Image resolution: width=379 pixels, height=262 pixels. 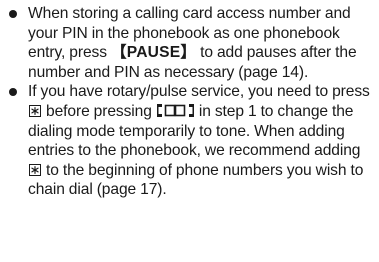 What do you see at coordinates (153, 53) in the screenshot?
I see `pause-key-label: 【PAUSE】` at bounding box center [153, 53].